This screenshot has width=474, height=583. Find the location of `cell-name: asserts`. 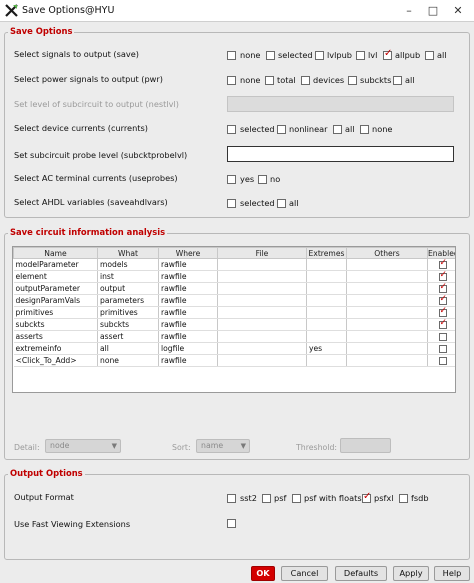

cell-name: asserts is located at coordinates (55, 336).